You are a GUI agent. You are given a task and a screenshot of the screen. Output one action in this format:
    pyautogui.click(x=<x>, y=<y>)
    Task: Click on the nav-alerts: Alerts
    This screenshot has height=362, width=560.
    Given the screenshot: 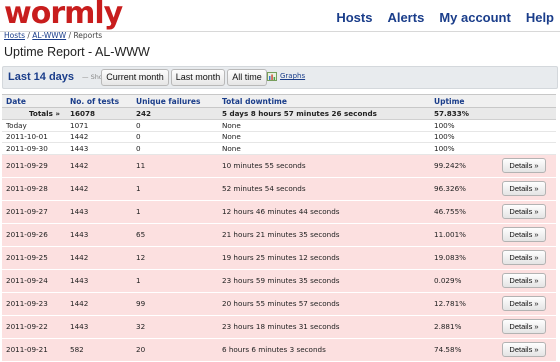 What is the action you would take?
    pyautogui.click(x=405, y=17)
    